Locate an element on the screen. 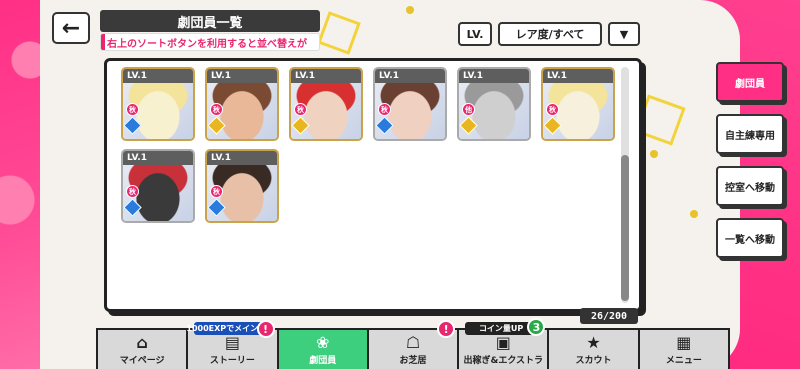 The height and width of the screenshot is (369, 800). stage-icon: ☖ is located at coordinates (413, 342).